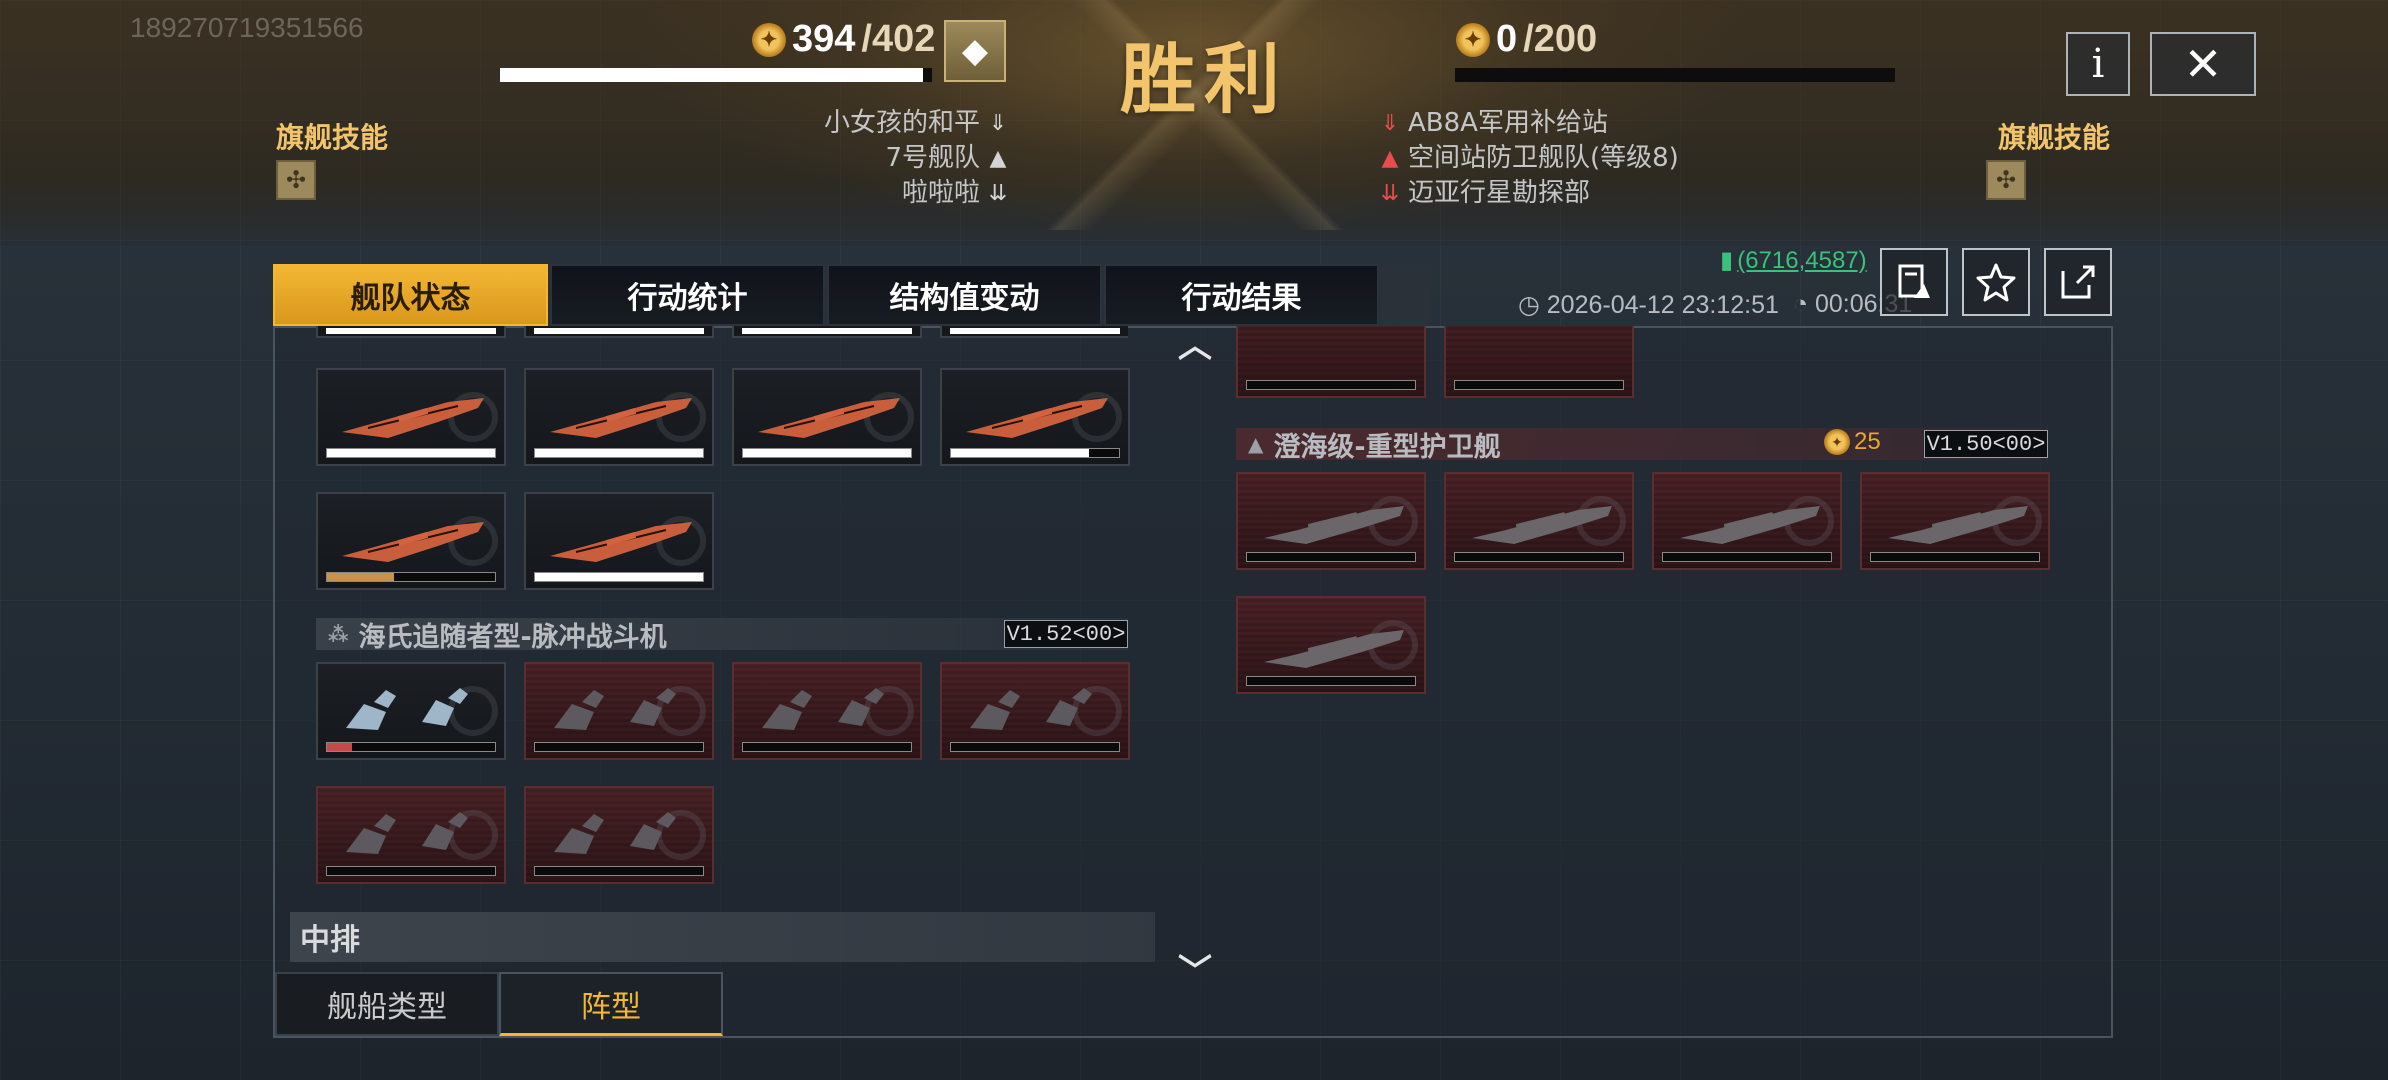 The image size is (2388, 1080). I want to click on cutoff-card-row, so click(722, 332).